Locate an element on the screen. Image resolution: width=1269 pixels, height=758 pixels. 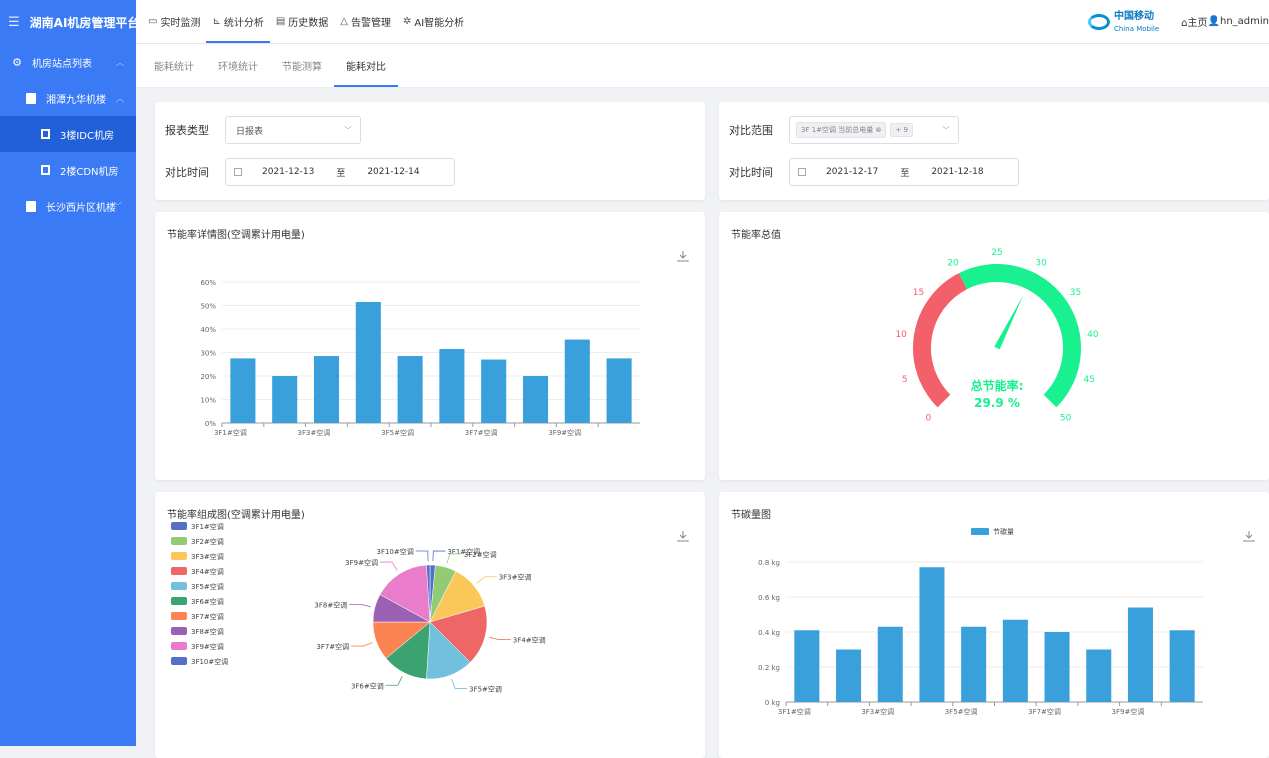
start-date: 2021-12-13 is located at coordinates (288, 172).